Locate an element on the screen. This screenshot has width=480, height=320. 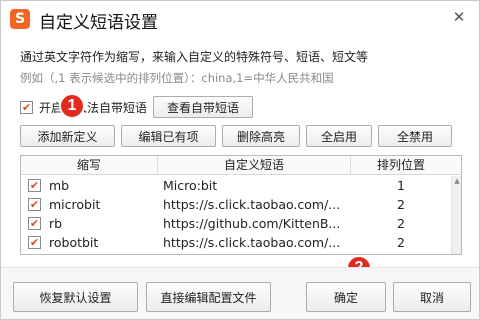
column-header-position: 排列位置 is located at coordinates (401, 165).